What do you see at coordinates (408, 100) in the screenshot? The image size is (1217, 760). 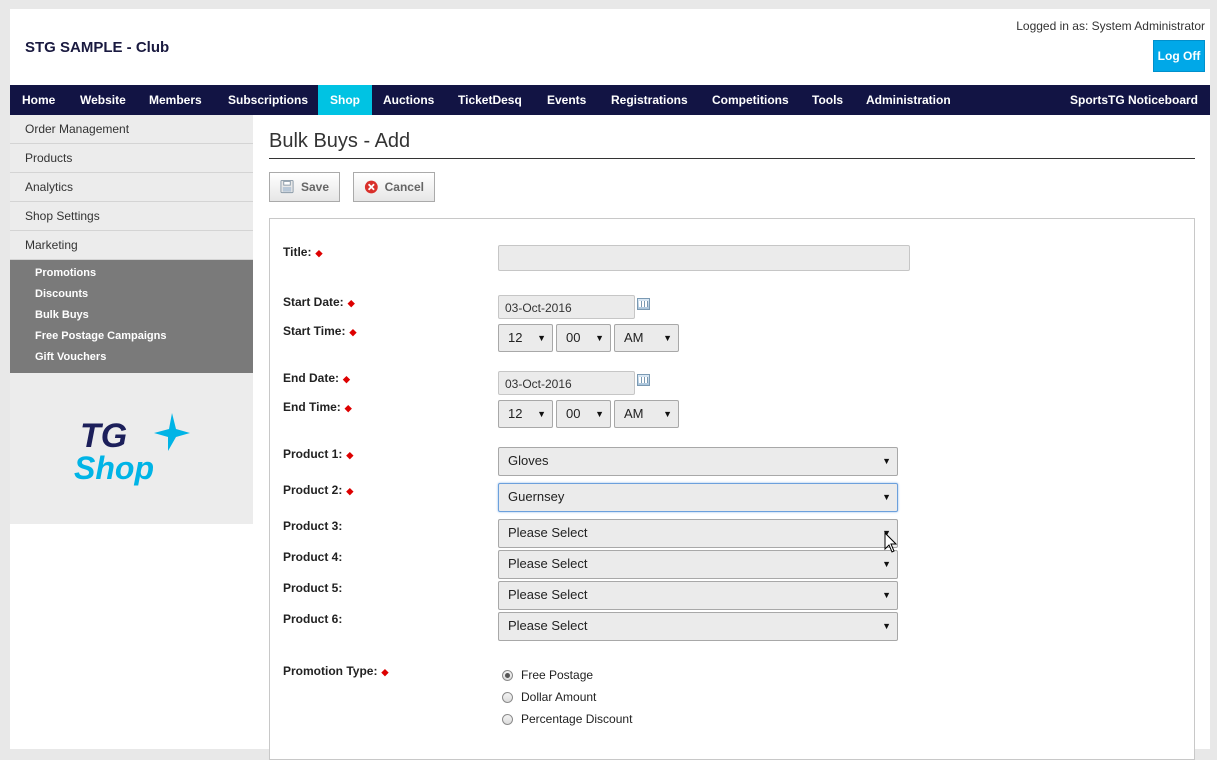 I see `nav-auctions: Auctions` at bounding box center [408, 100].